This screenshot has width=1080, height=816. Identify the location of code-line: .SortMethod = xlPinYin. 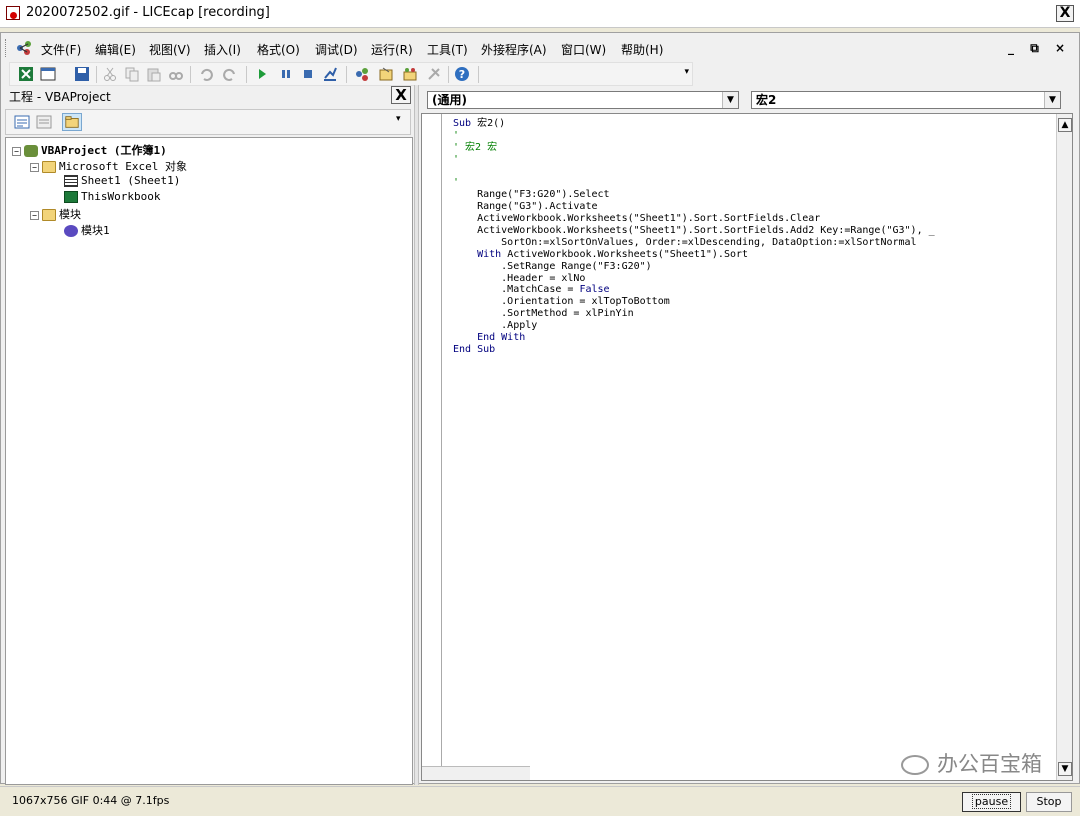
(694, 314).